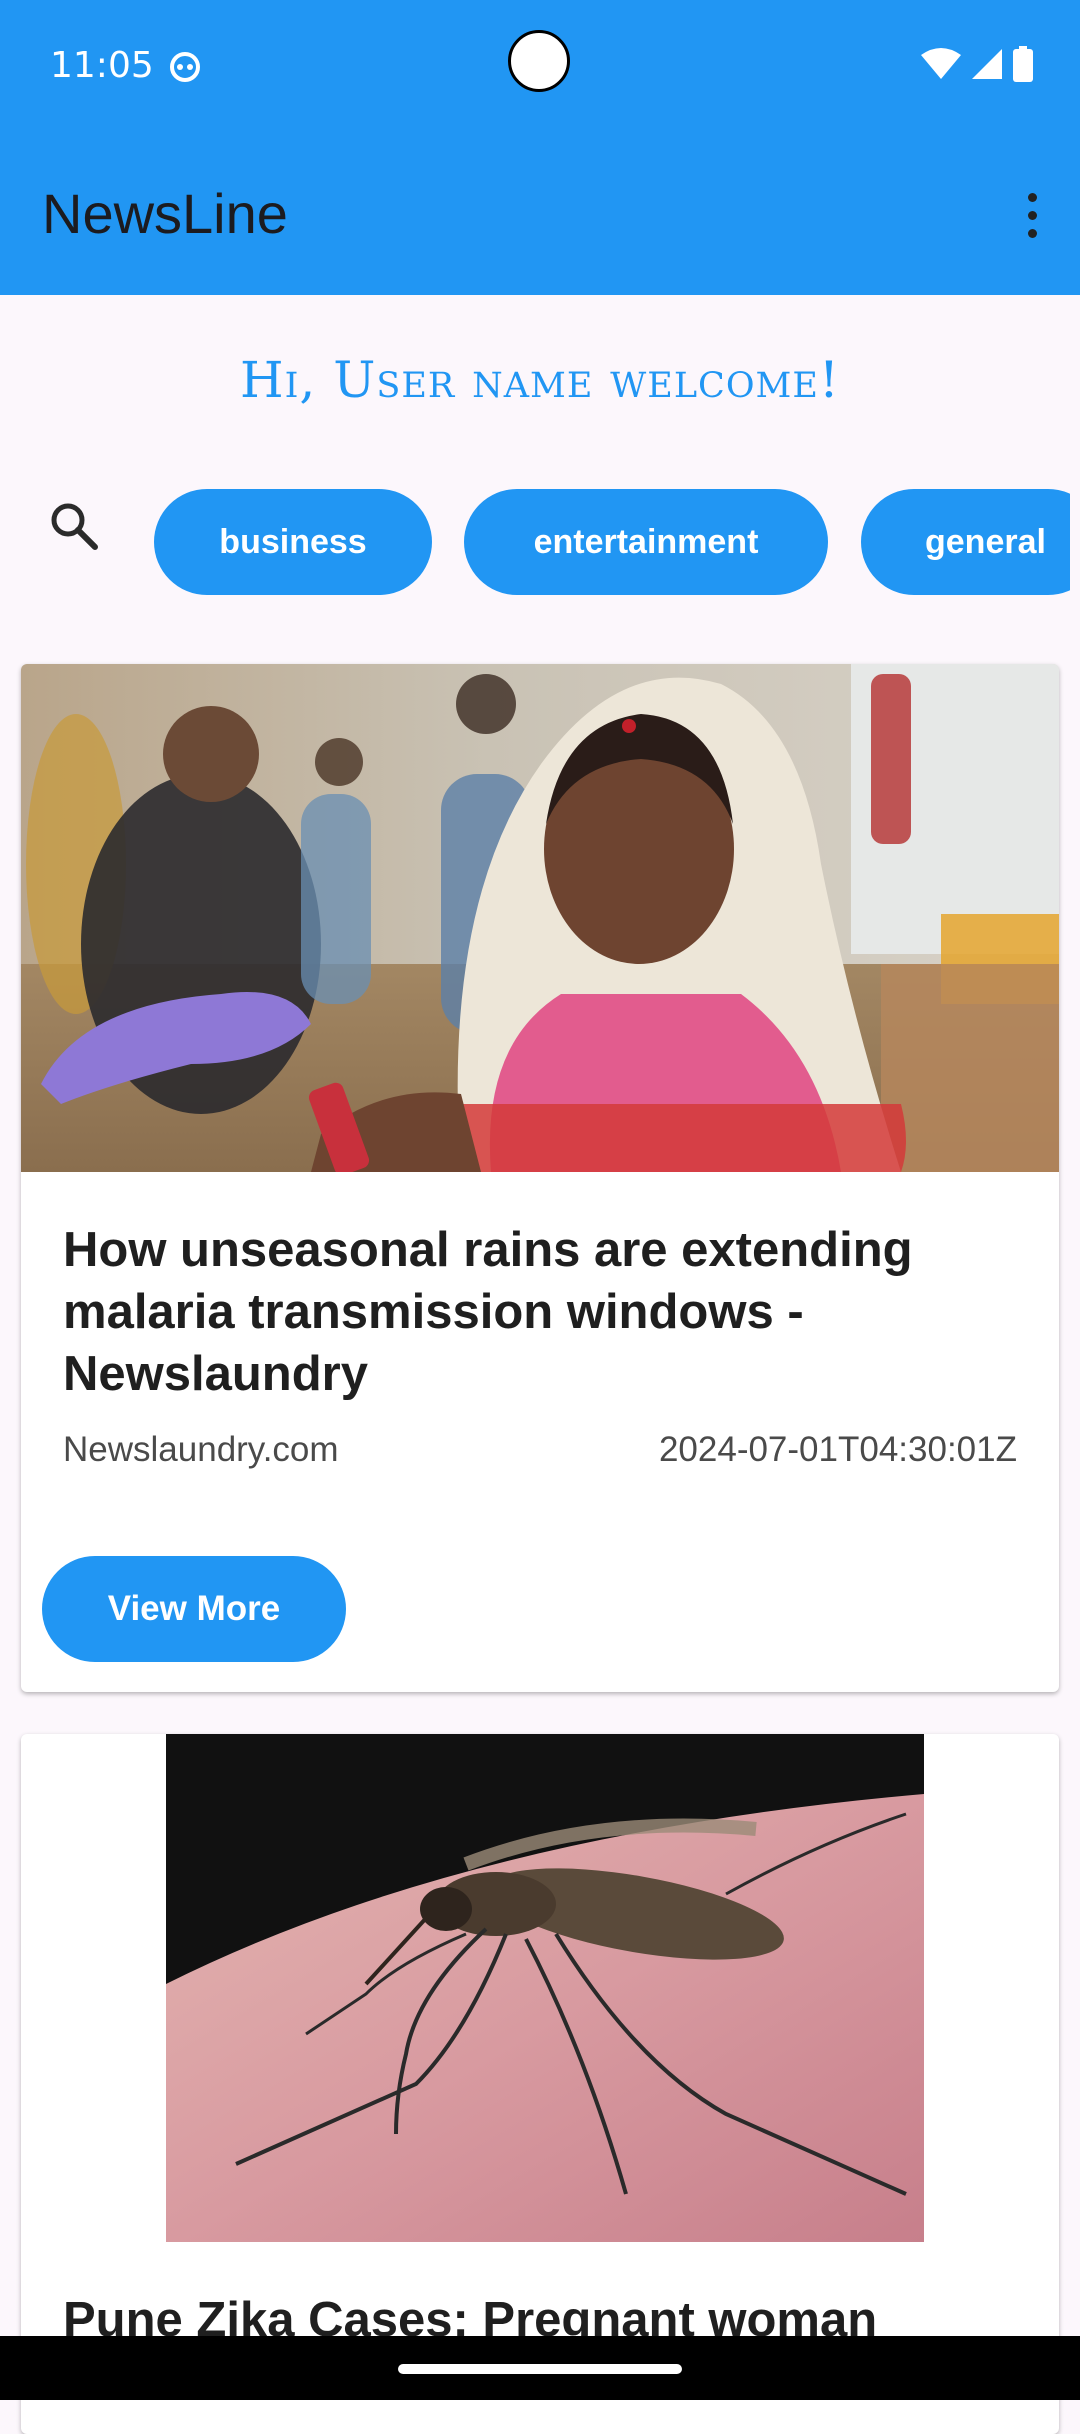 This screenshot has width=1080, height=2434. I want to click on chip-business: business, so click(293, 542).